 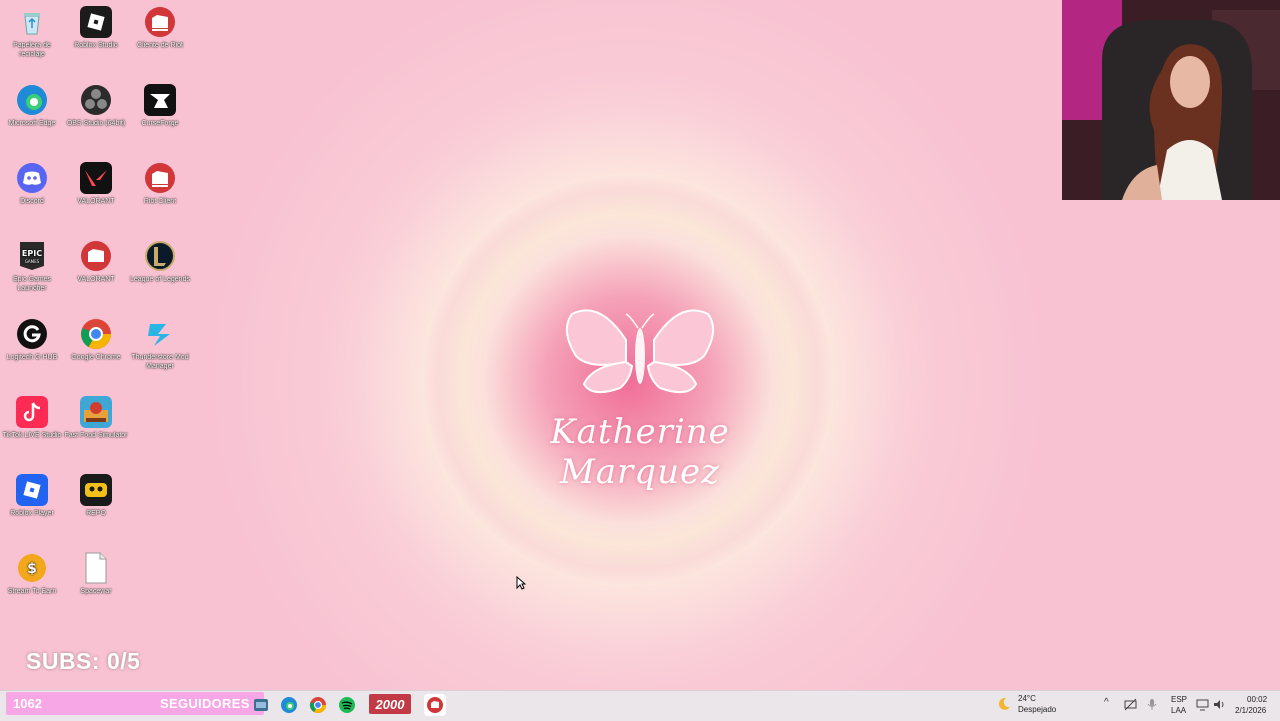 What do you see at coordinates (32, 513) in the screenshot?
I see `desktop-shortcut-label: Roblox Player` at bounding box center [32, 513].